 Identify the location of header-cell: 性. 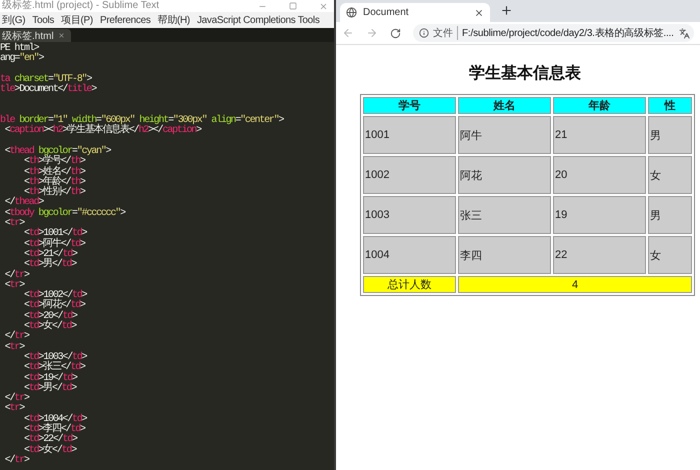
(670, 105).